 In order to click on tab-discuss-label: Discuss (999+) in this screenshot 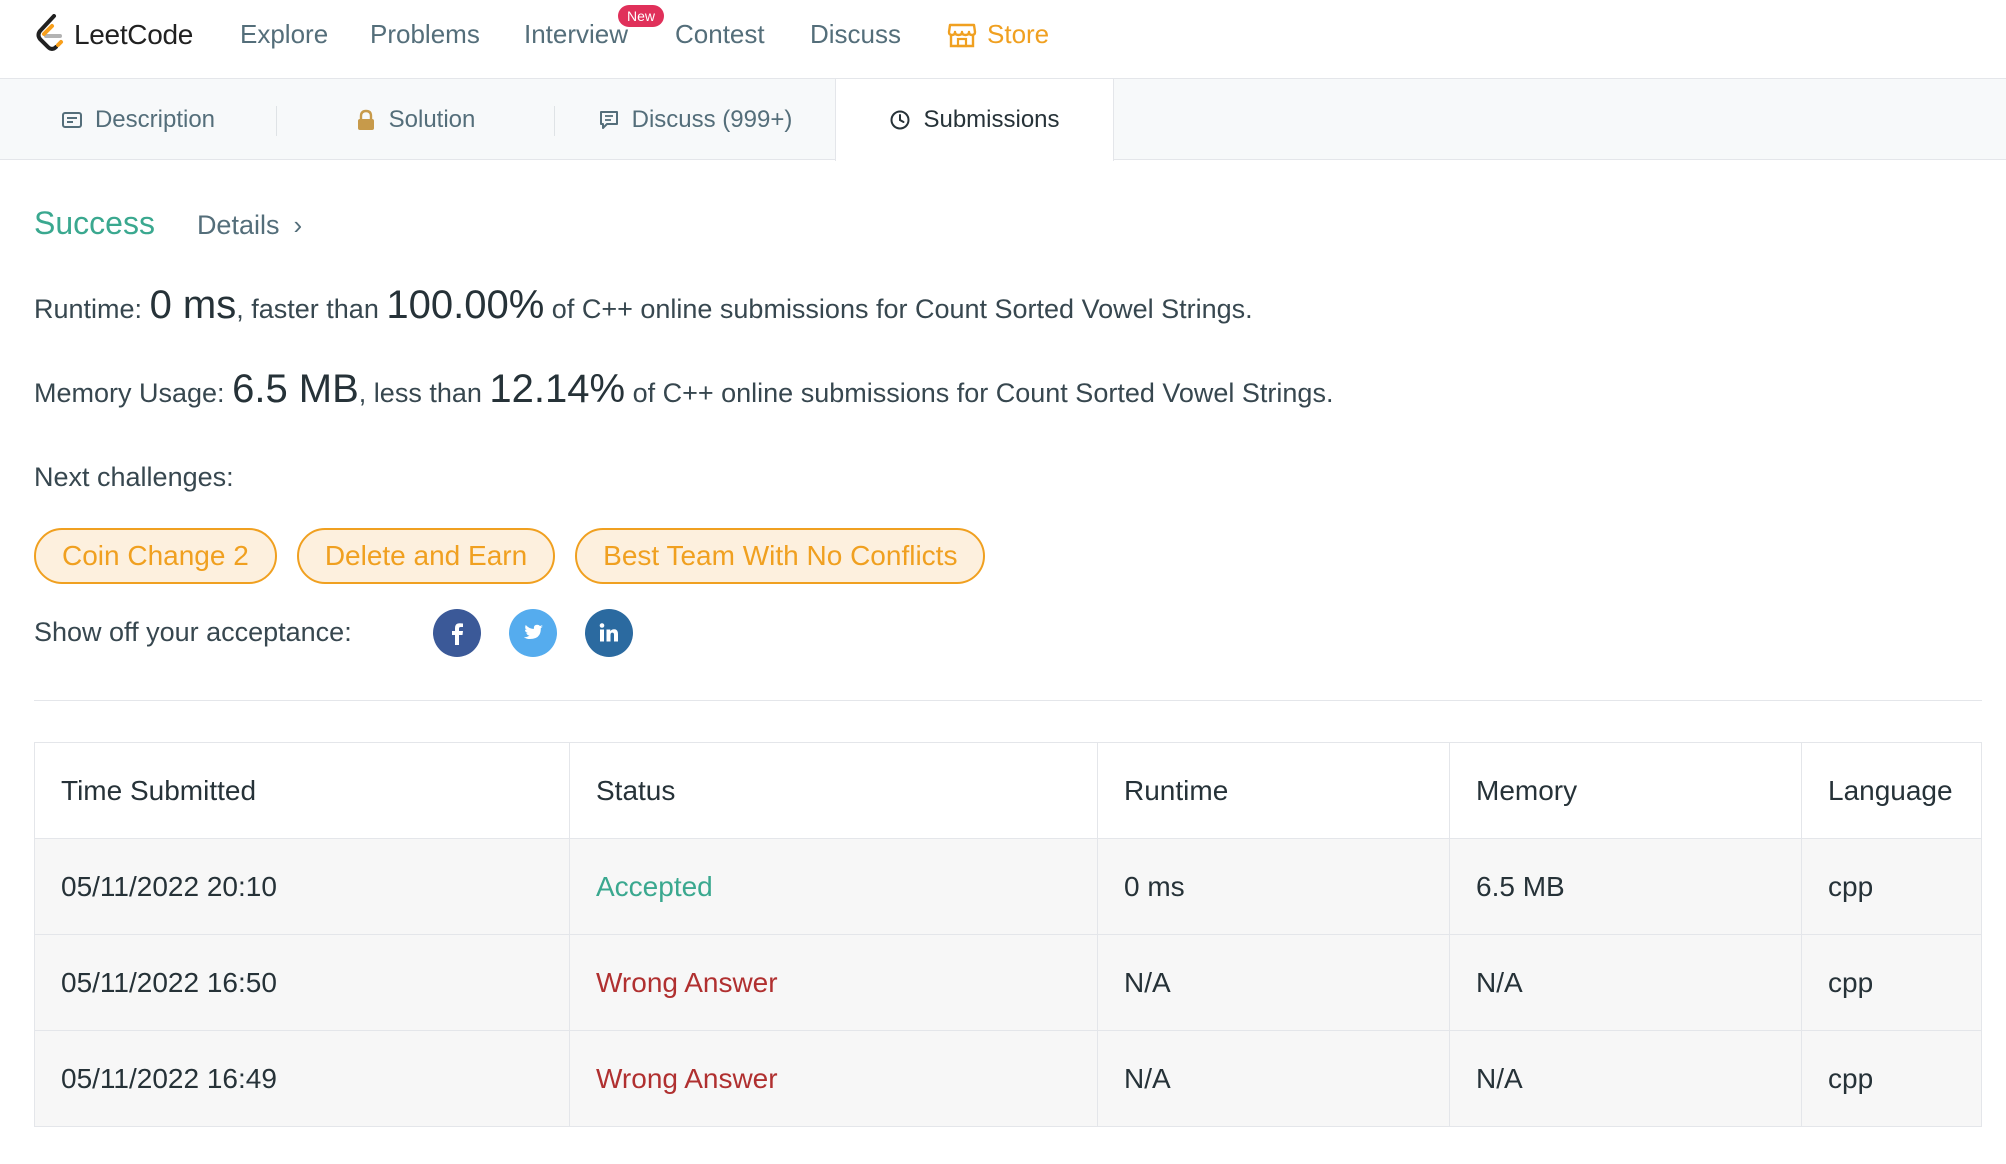, I will do `click(712, 119)`.